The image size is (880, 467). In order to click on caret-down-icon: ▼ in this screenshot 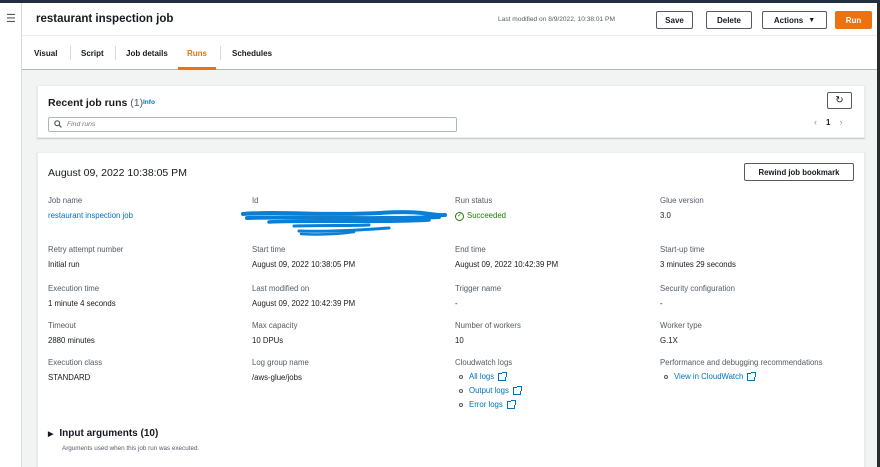, I will do `click(812, 20)`.